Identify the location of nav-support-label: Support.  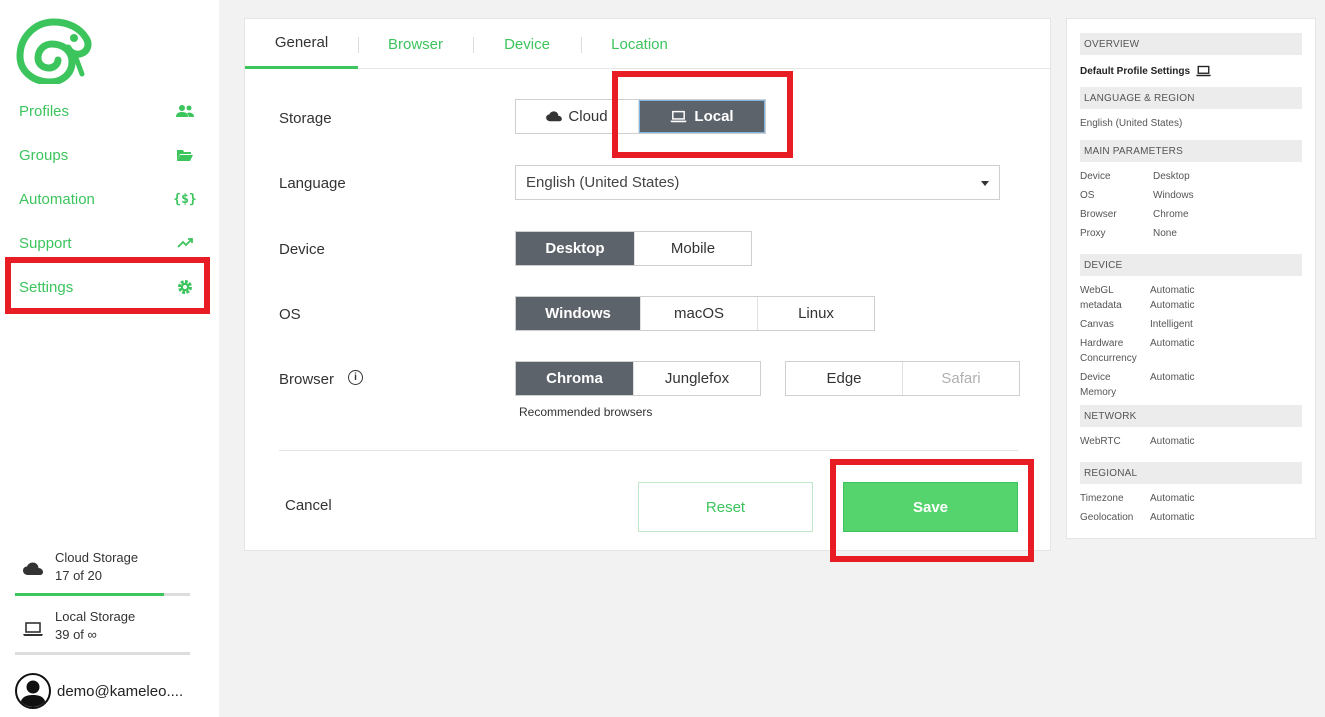
(45, 243).